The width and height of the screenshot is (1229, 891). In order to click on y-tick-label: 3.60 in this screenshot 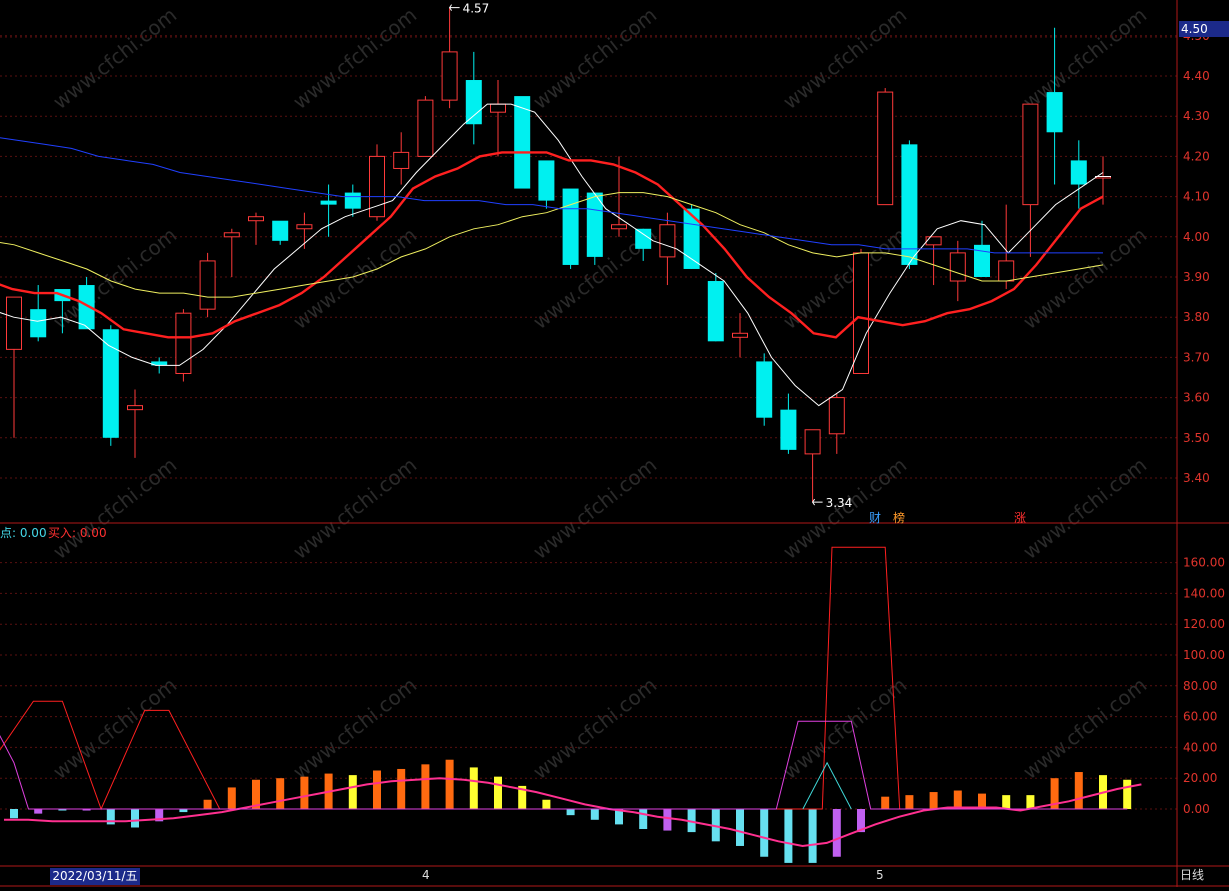, I will do `click(1196, 398)`.